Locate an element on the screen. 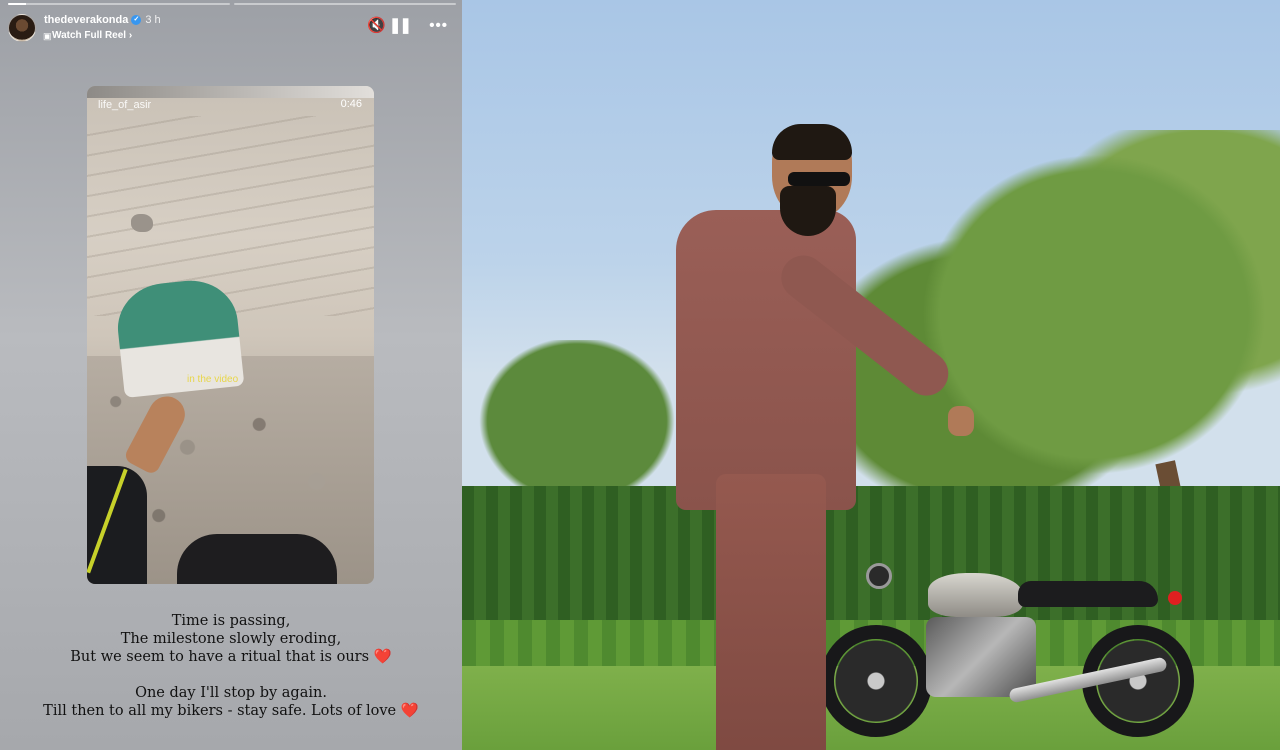 This screenshot has width=1280, height=750. caption-line: The milestone slowly eroding, is located at coordinates (231, 639).